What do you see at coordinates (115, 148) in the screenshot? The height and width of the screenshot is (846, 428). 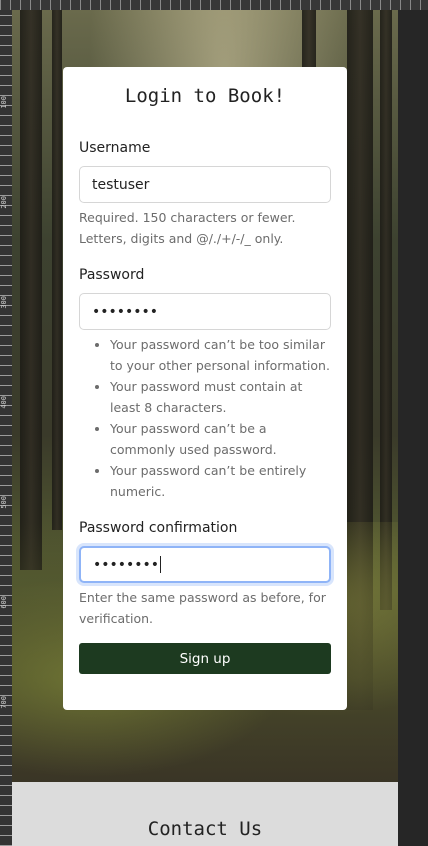 I see `username-label: Username` at bounding box center [115, 148].